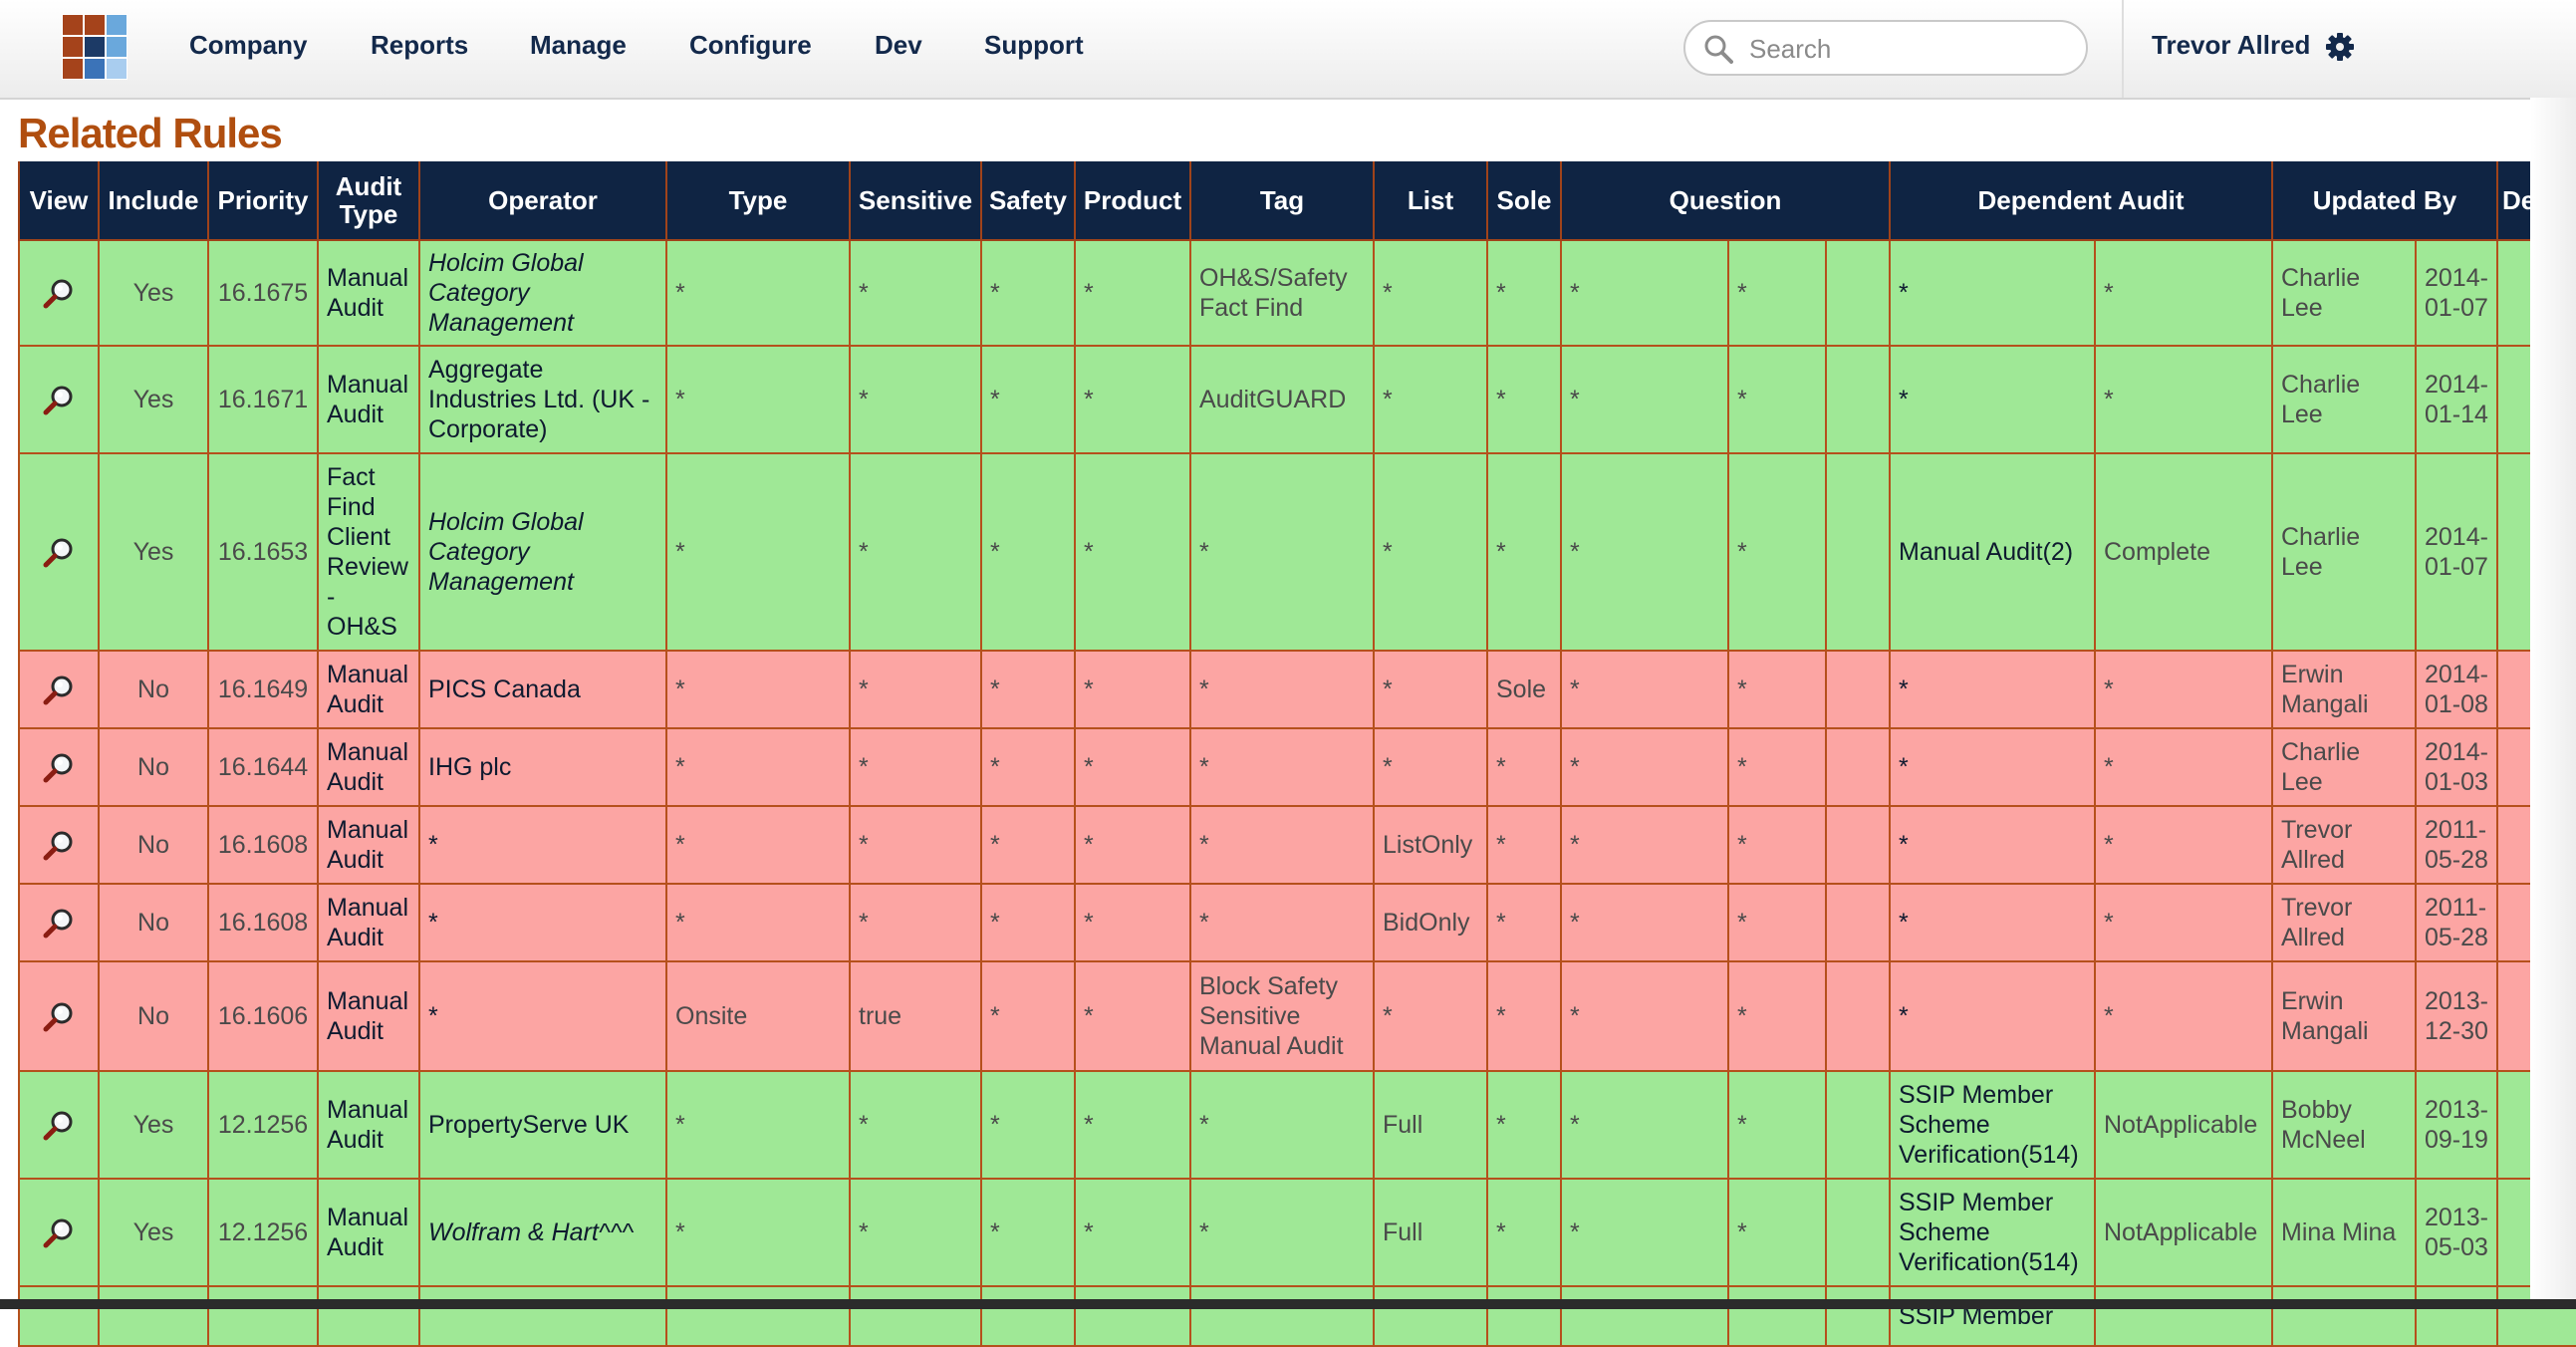 This screenshot has height=1347, width=2576. I want to click on operator-cell: *, so click(542, 845).